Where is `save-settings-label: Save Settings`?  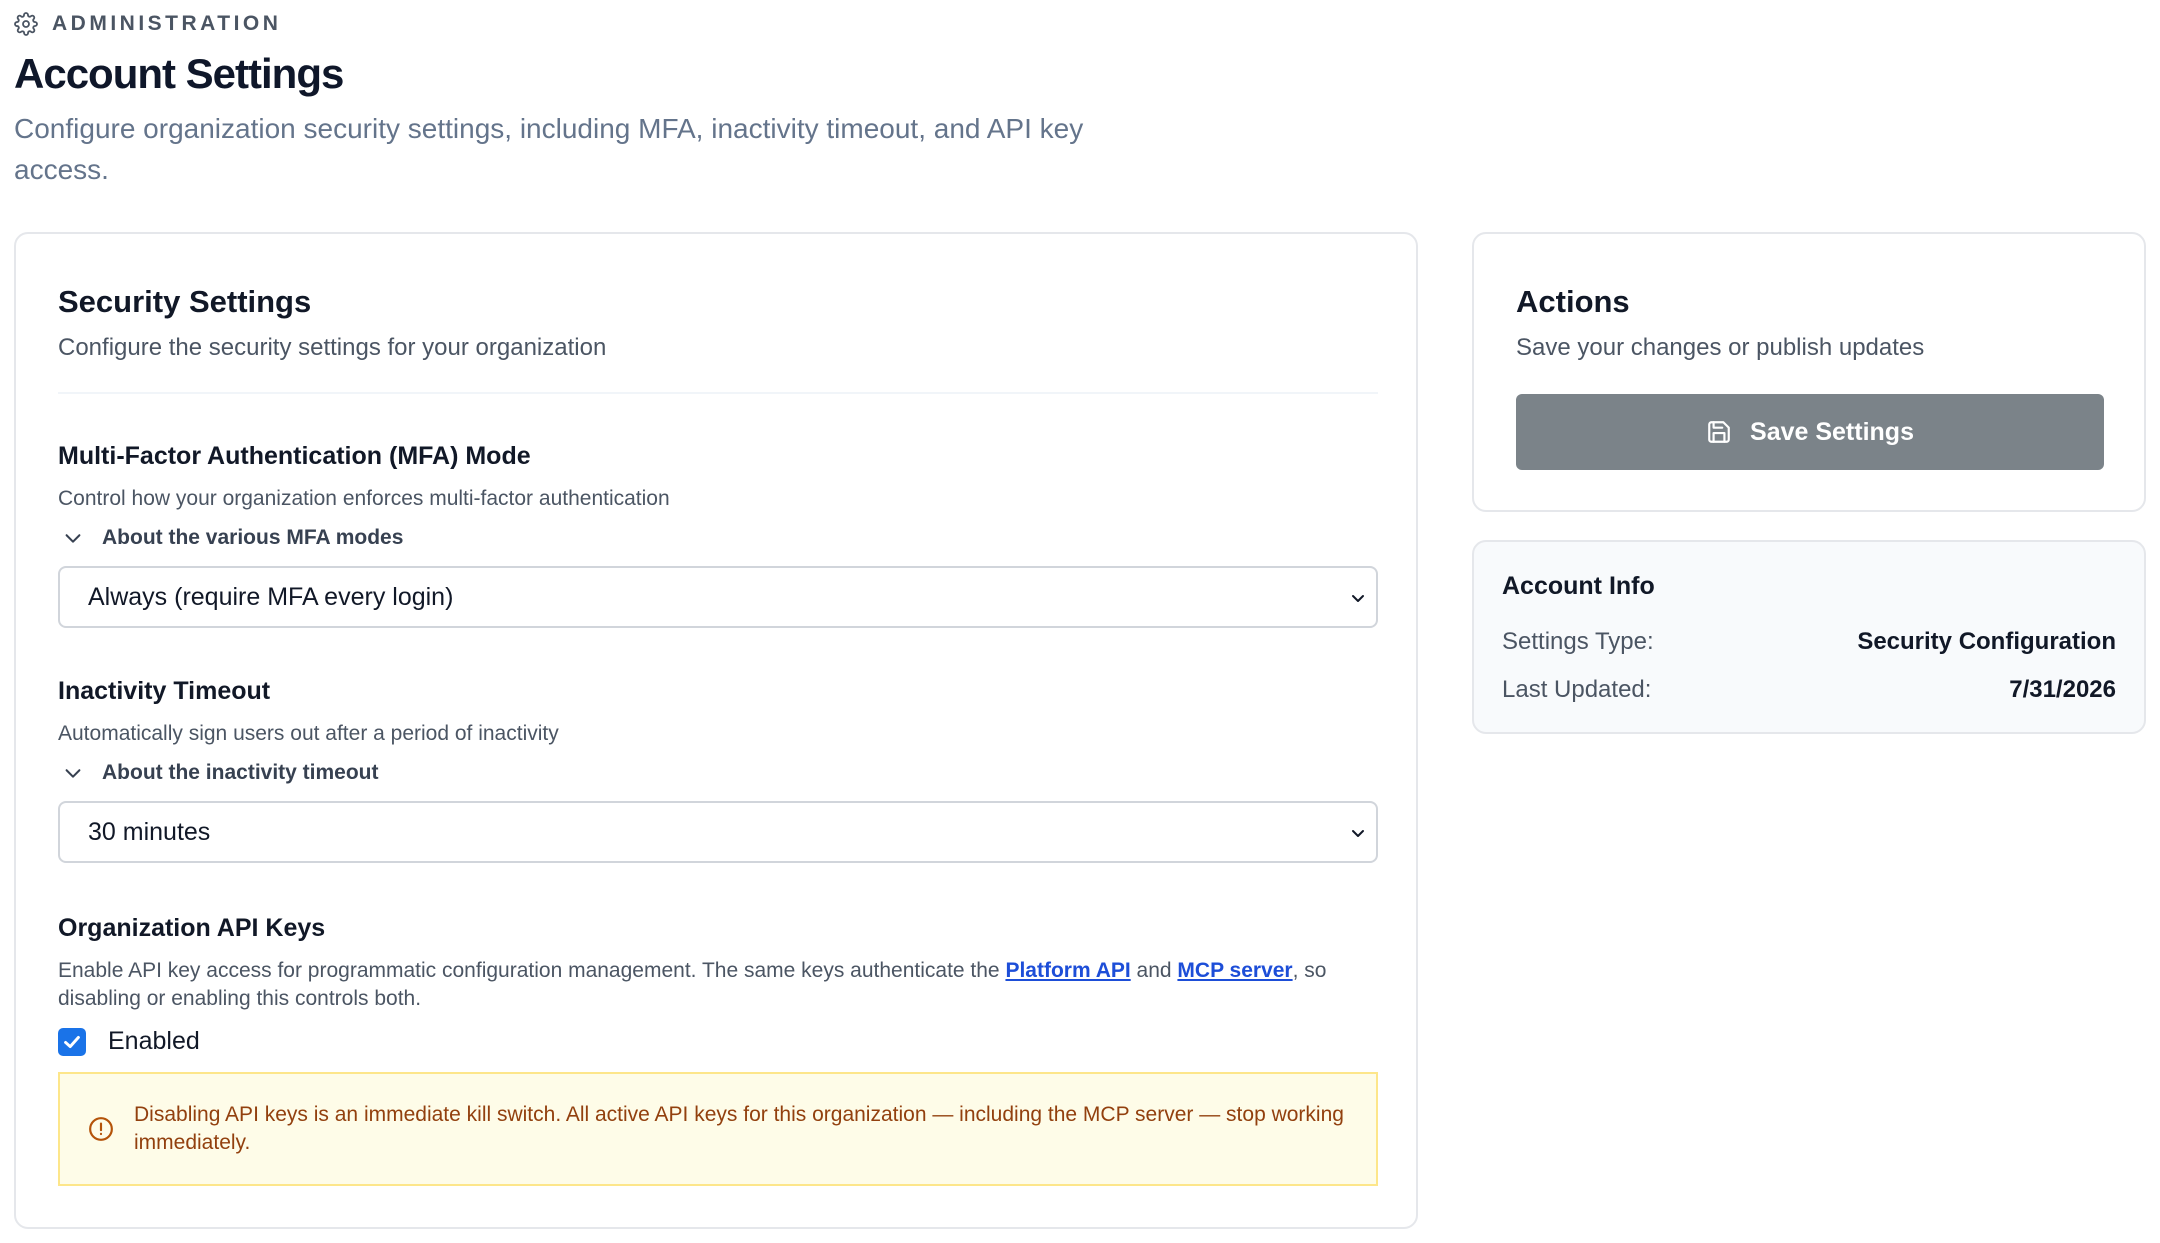 save-settings-label: Save Settings is located at coordinates (1832, 431).